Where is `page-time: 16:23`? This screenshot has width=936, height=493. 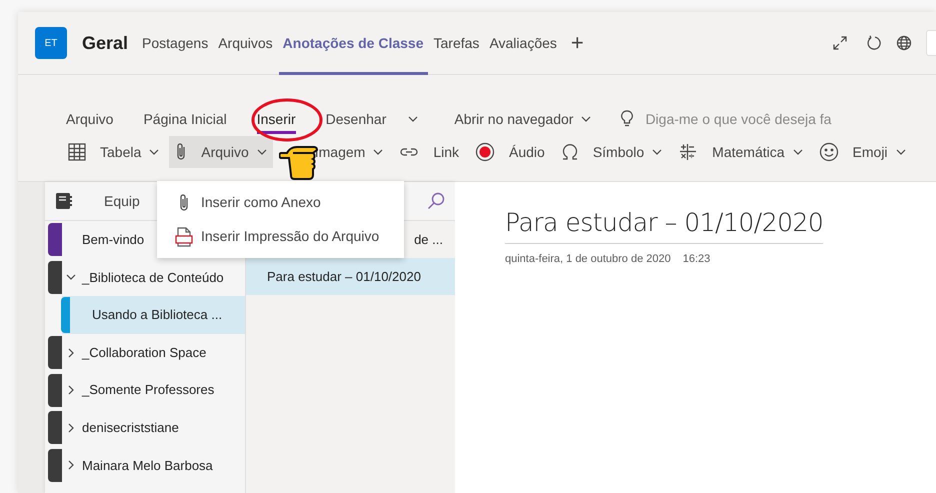
page-time: 16:23 is located at coordinates (696, 259).